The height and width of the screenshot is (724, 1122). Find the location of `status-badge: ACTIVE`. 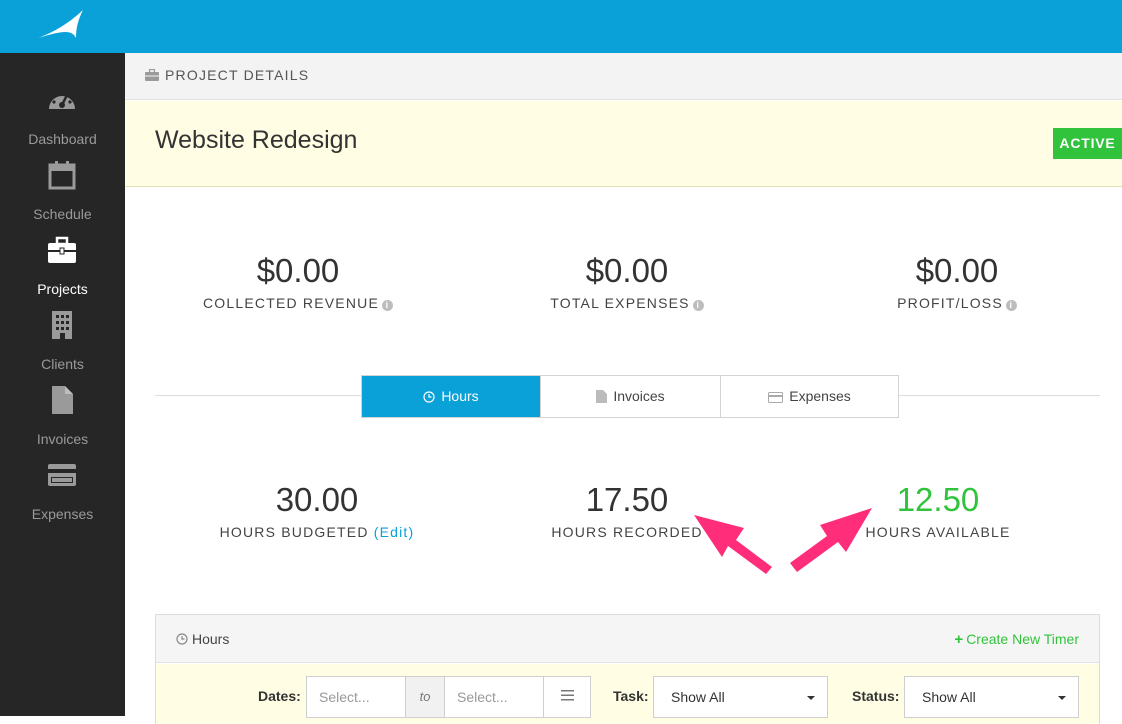

status-badge: ACTIVE is located at coordinates (1087, 143).